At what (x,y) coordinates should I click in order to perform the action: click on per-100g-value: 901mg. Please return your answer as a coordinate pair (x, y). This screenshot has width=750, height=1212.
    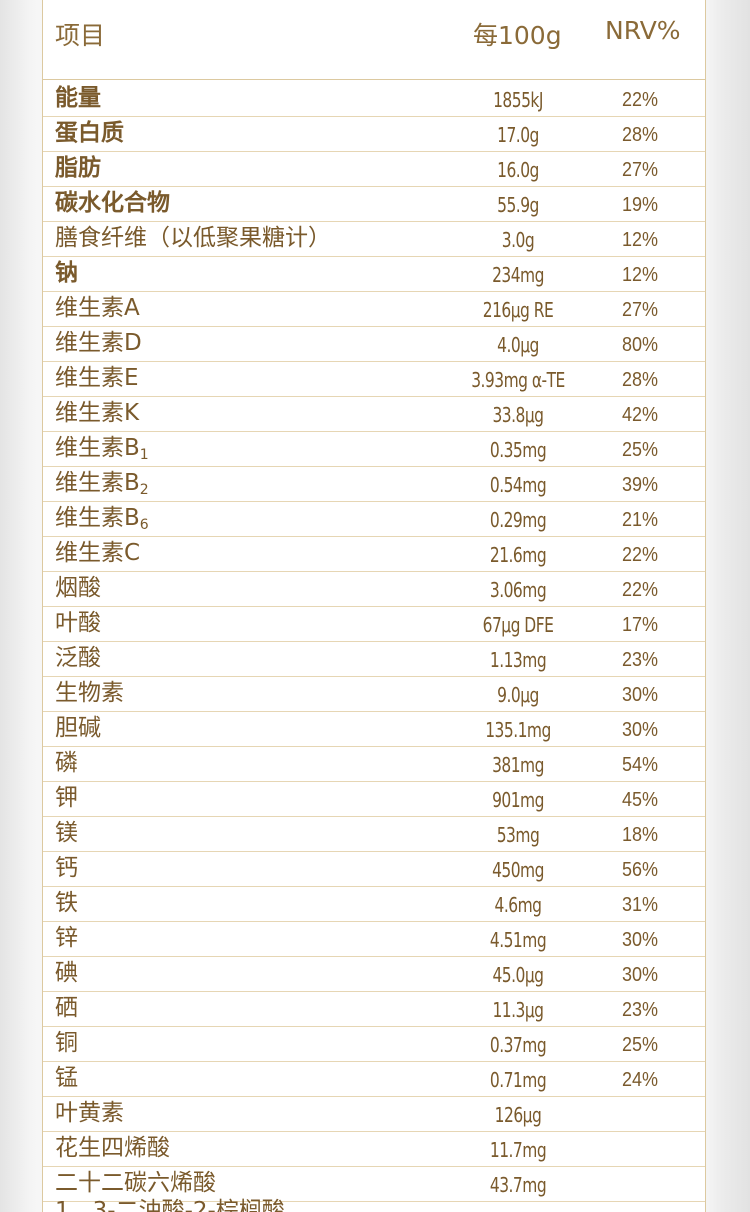
    Looking at the image, I should click on (518, 800).